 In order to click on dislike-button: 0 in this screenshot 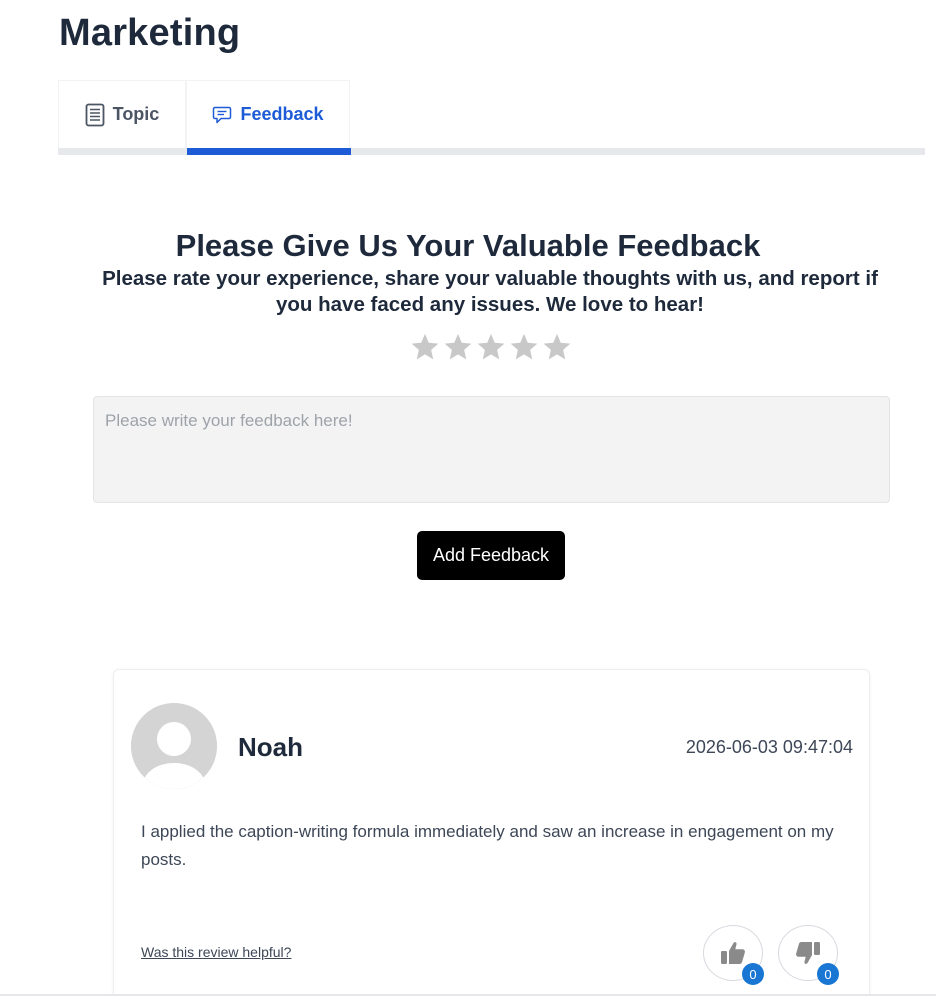, I will do `click(808, 955)`.